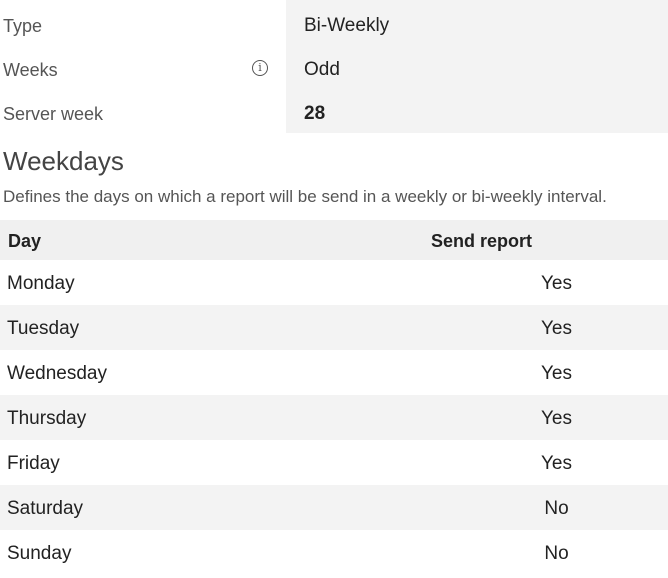 Image resolution: width=668 pixels, height=578 pixels. I want to click on table-header: Day Send report, so click(334, 240).